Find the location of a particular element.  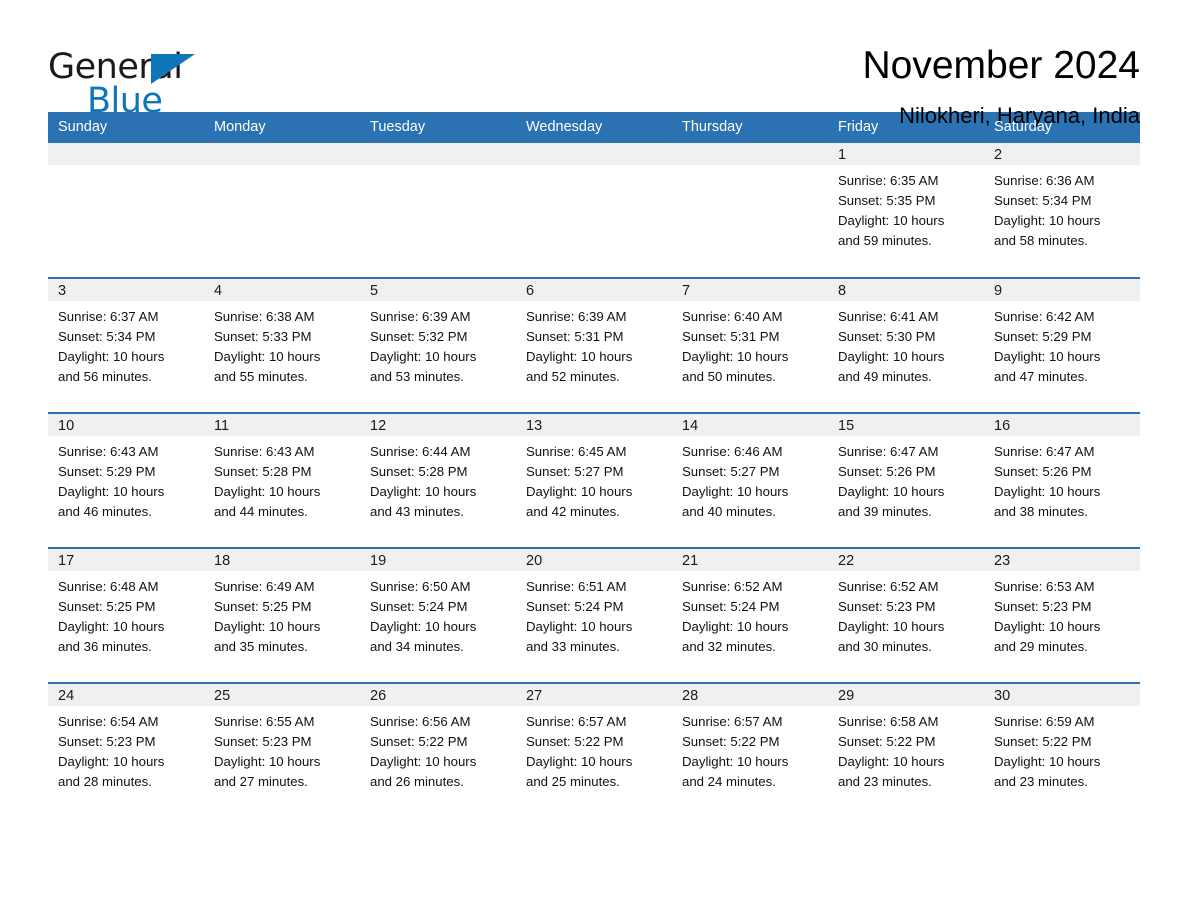

daylight-text: and 44 minutes. is located at coordinates (261, 511).